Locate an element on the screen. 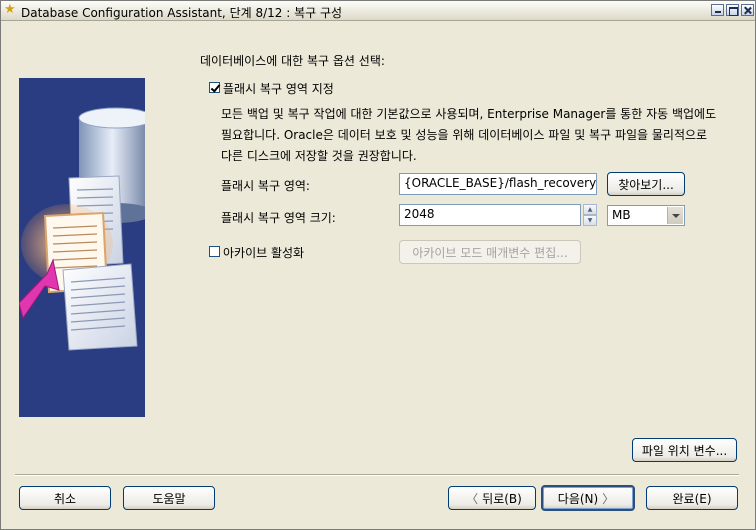  chevron-left-icon: 〈 is located at coordinates (472, 498).